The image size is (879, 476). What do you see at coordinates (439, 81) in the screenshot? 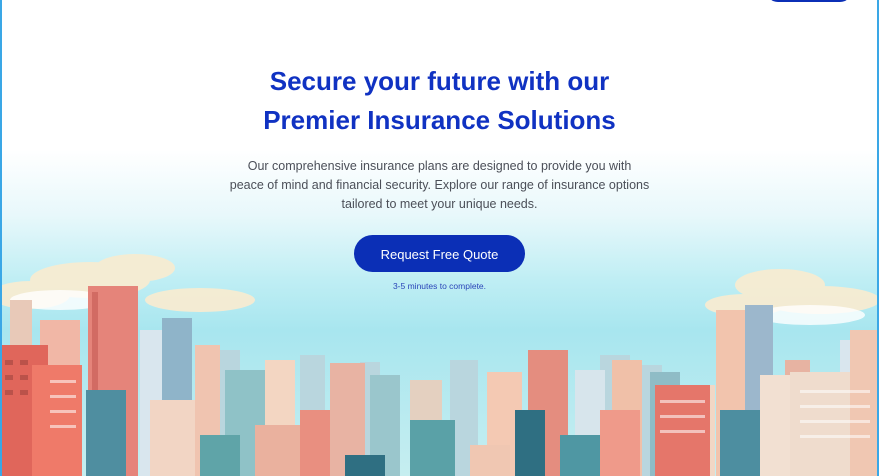
I see `hero-title-line1: Secure your future with our` at bounding box center [439, 81].